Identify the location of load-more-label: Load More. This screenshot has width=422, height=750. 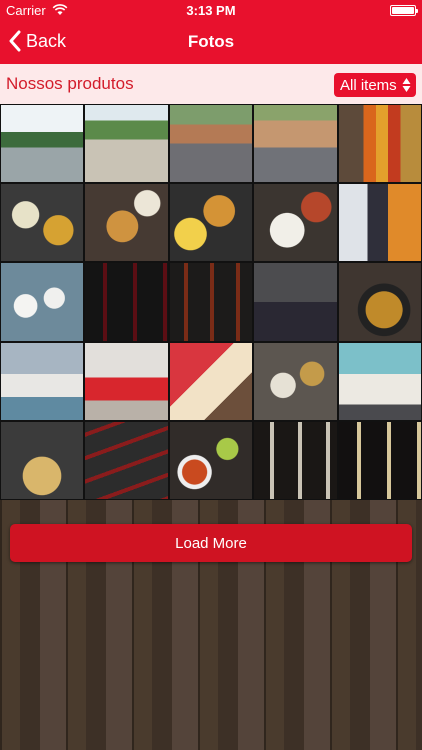
(211, 543).